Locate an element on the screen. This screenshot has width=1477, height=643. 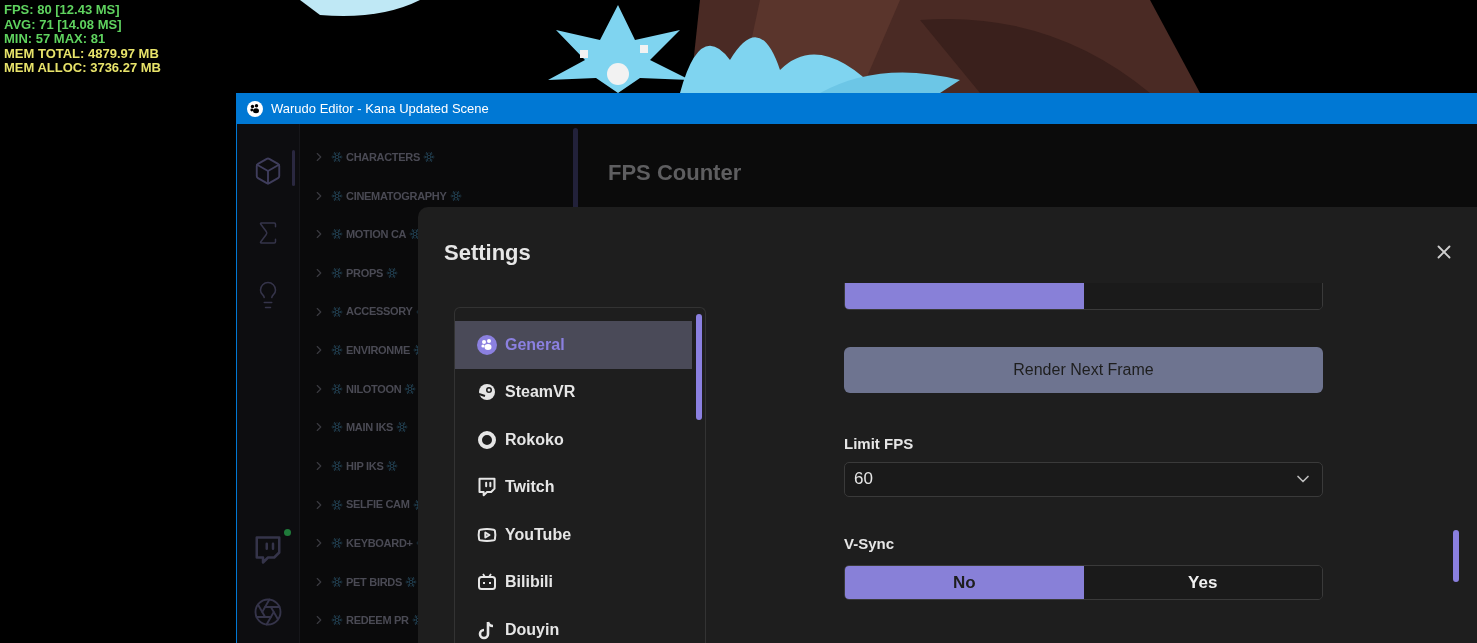
limit-fps-select: 60 is located at coordinates (1083, 479).